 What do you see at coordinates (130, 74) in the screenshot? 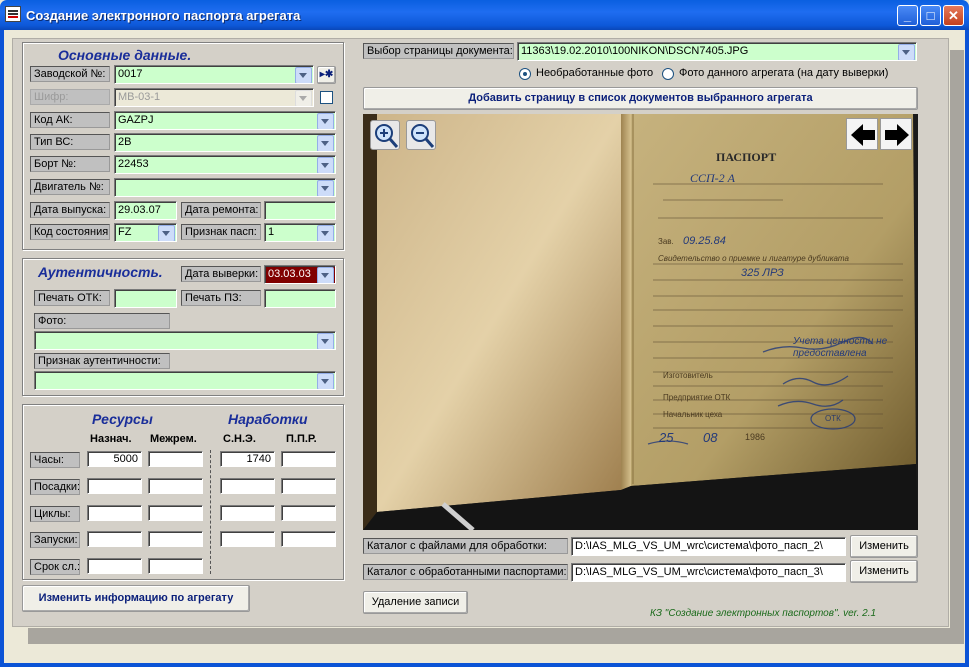
I see `serial-value: 0017` at bounding box center [130, 74].